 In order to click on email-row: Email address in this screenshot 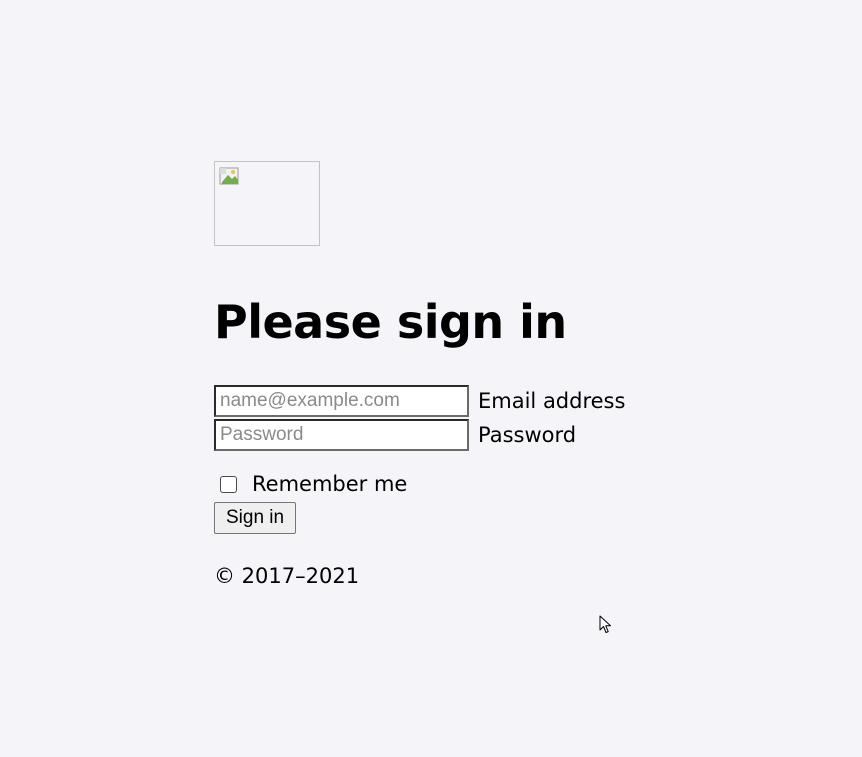, I will do `click(419, 401)`.